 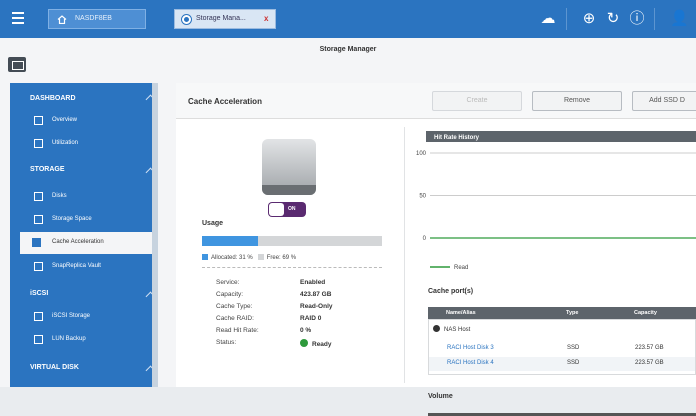 I want to click on sidebar-item-label: iSCSI Storage, so click(x=71, y=316).